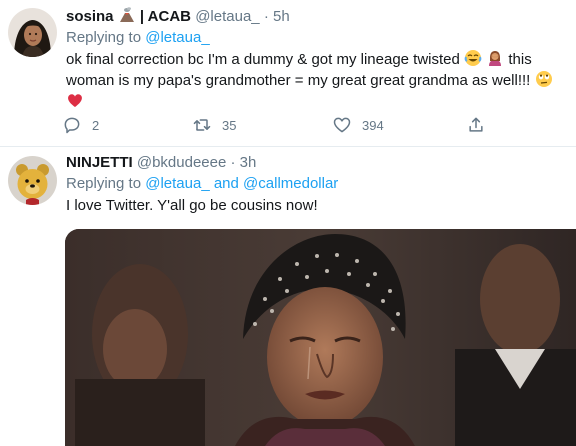 The width and height of the screenshot is (576, 446). What do you see at coordinates (229, 125) in the screenshot?
I see `retweet-count: 35` at bounding box center [229, 125].